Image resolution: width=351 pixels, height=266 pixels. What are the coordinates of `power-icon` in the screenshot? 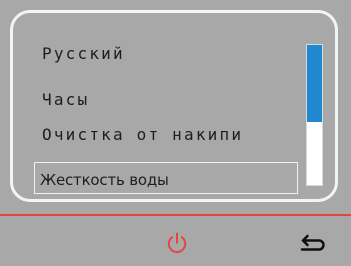 It's located at (177, 242).